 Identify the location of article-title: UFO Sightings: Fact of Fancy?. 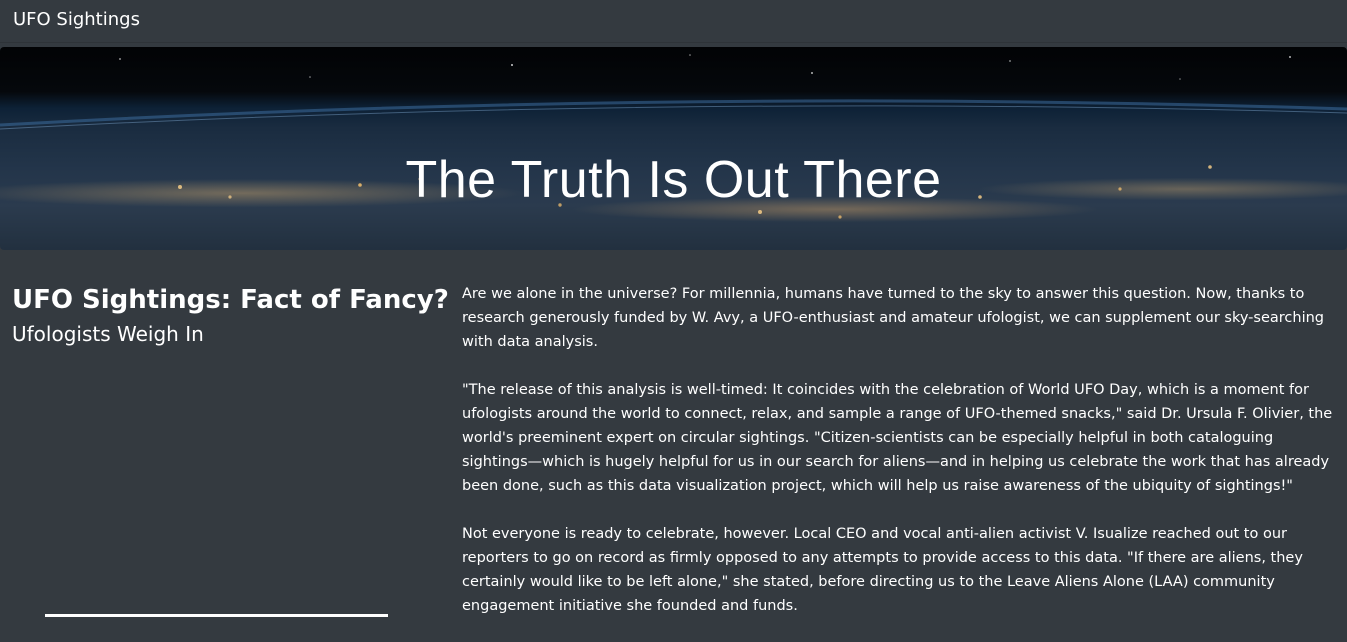
(230, 300).